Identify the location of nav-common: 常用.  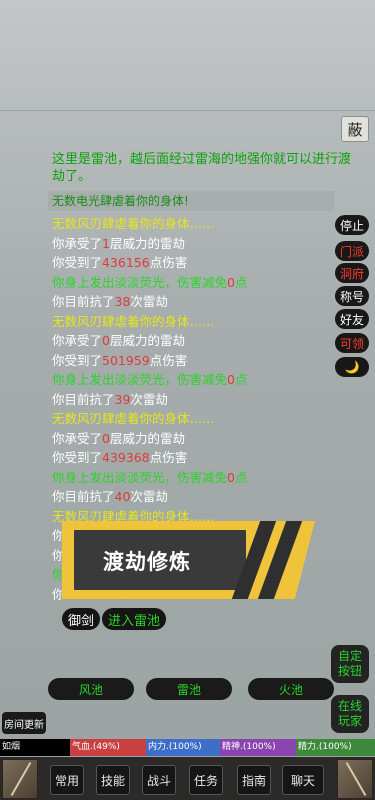
(67, 780).